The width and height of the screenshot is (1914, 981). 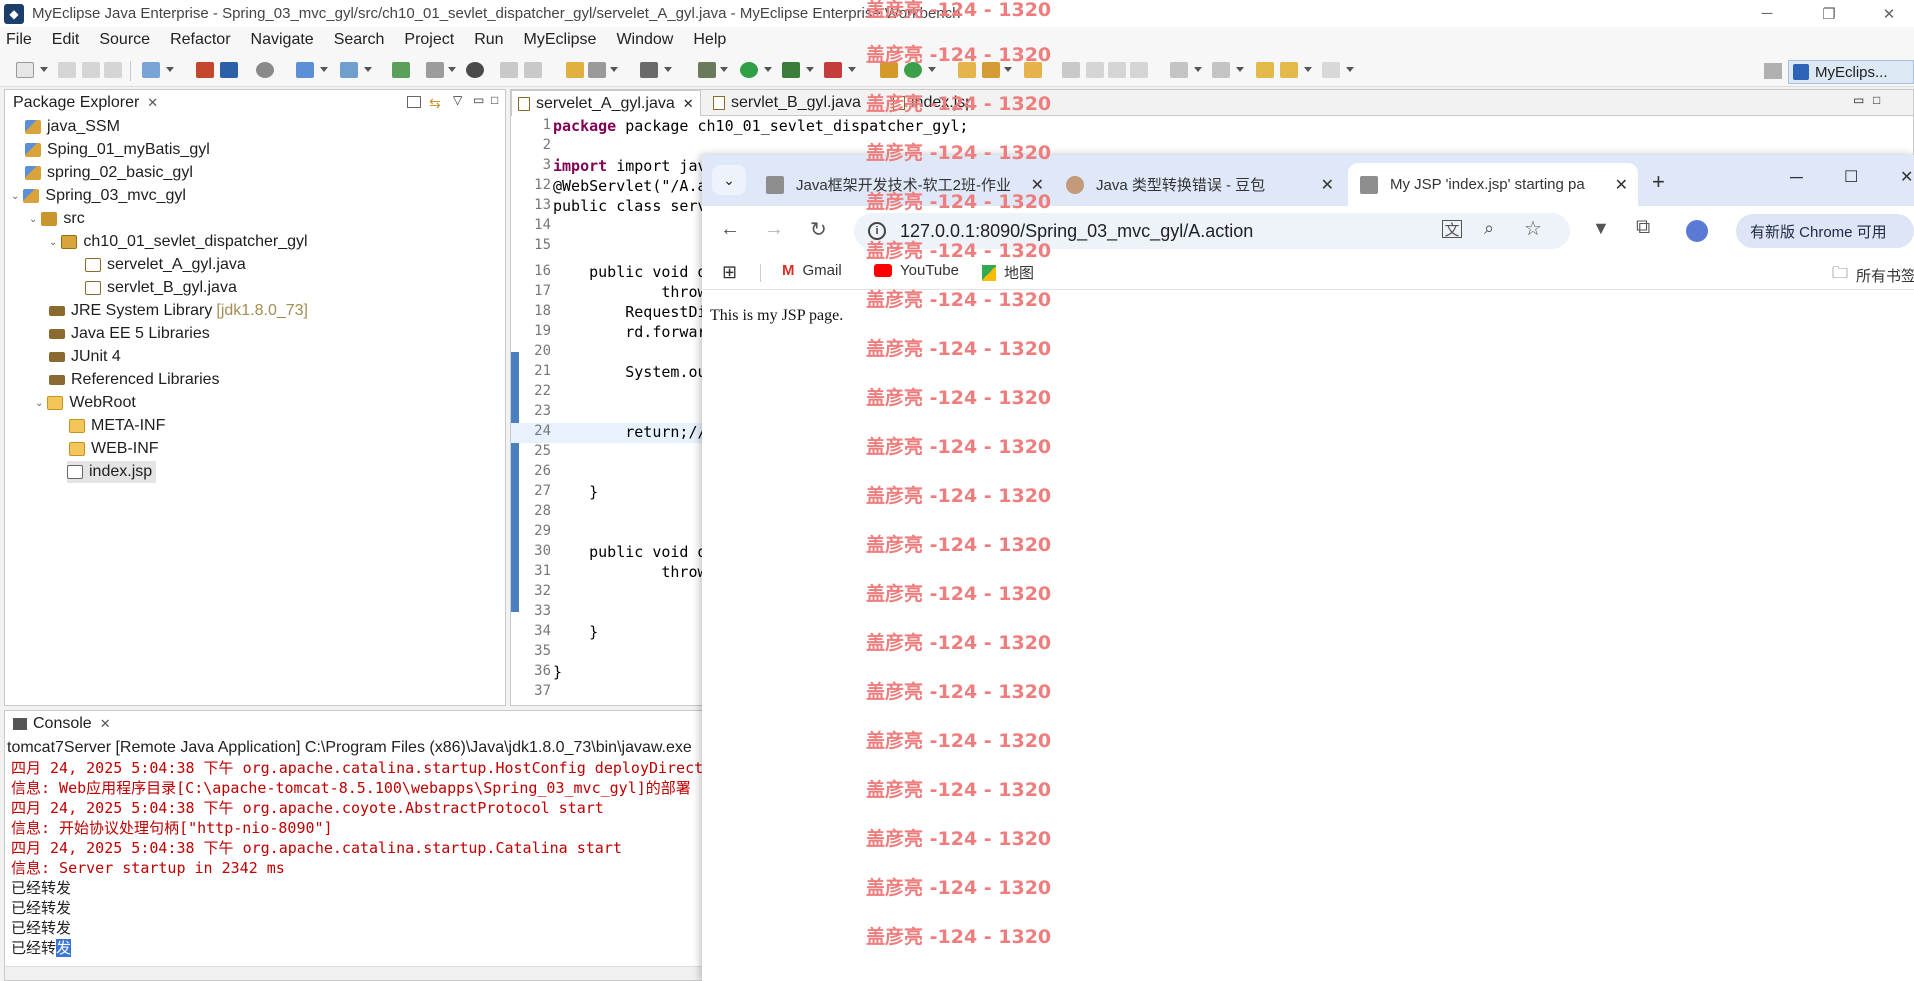 What do you see at coordinates (44, 69) in the screenshot?
I see `new-dropdown-icon` at bounding box center [44, 69].